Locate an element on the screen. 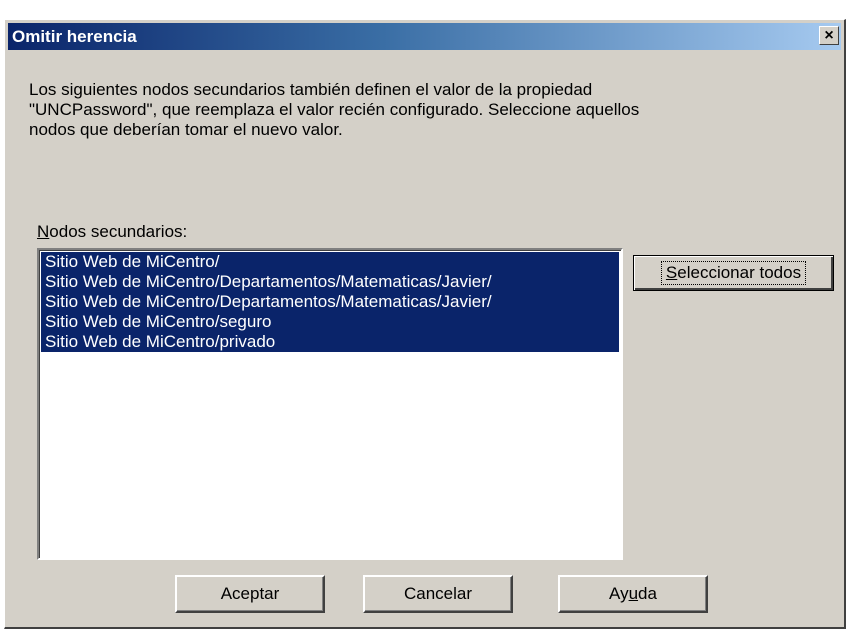 The width and height of the screenshot is (853, 635). help-button: Ayuda is located at coordinates (633, 594).